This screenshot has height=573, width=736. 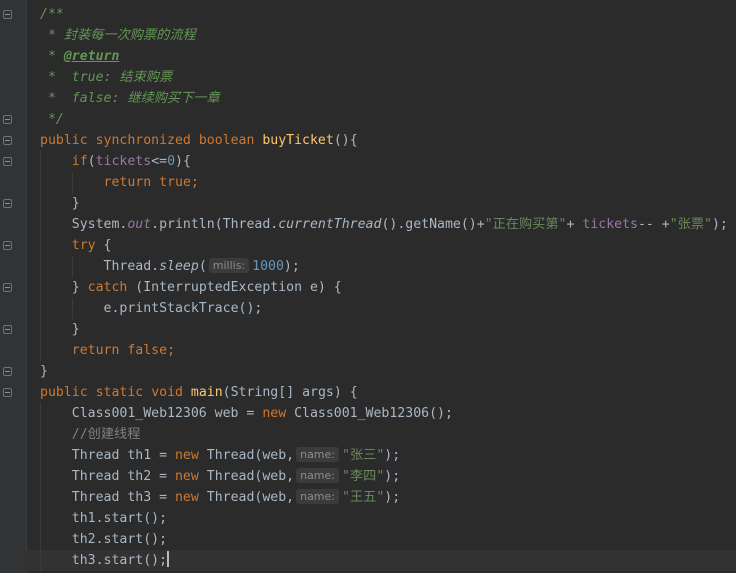 I want to click on string-literal: "李四", so click(x=363, y=476).